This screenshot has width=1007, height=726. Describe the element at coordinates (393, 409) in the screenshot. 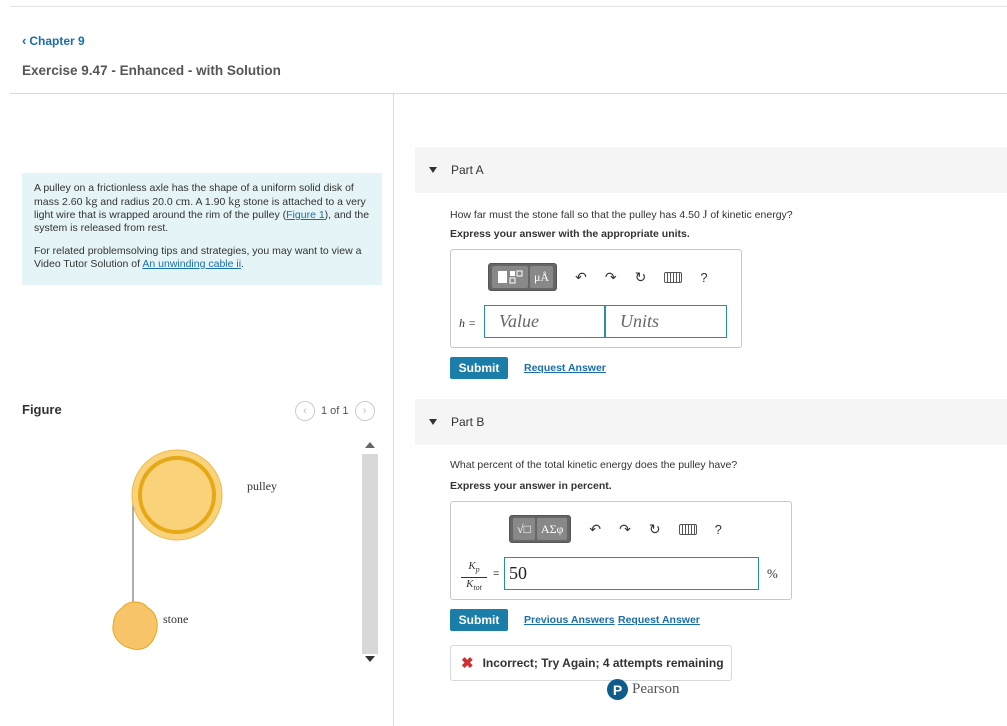

I see `column-divider` at that location.